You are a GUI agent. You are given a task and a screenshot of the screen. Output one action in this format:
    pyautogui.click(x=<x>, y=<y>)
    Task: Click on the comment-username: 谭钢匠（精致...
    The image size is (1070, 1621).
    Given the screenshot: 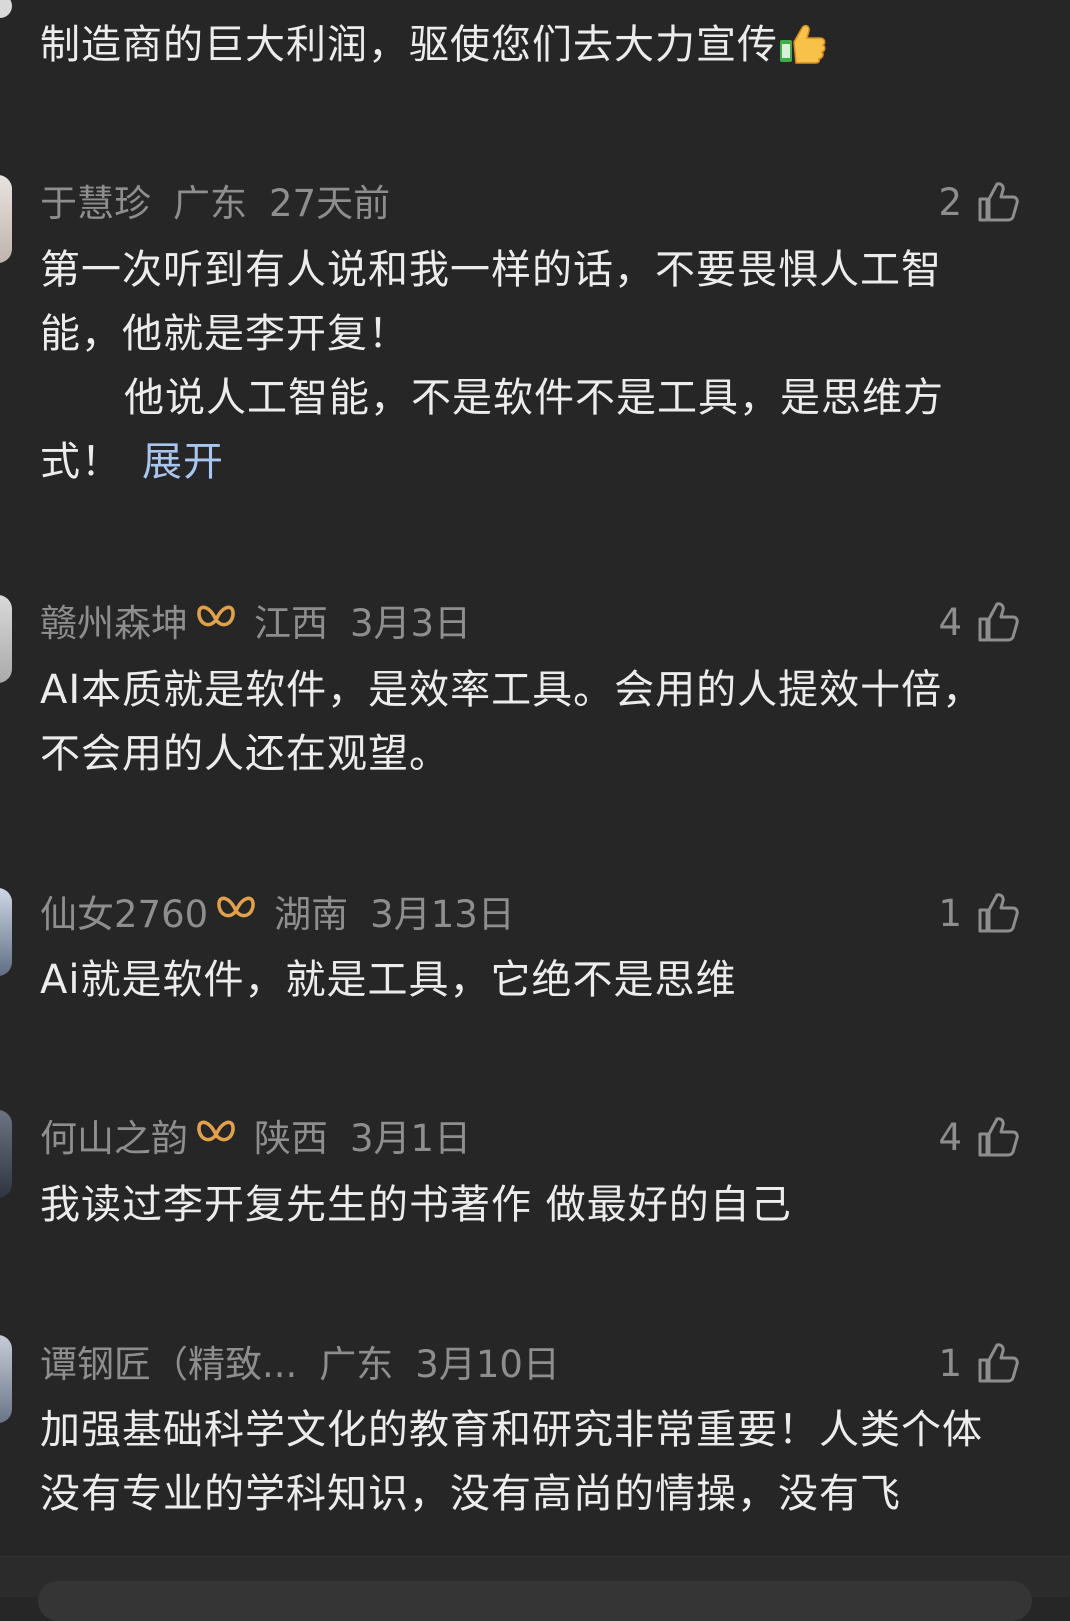 What is the action you would take?
    pyautogui.click(x=168, y=1361)
    